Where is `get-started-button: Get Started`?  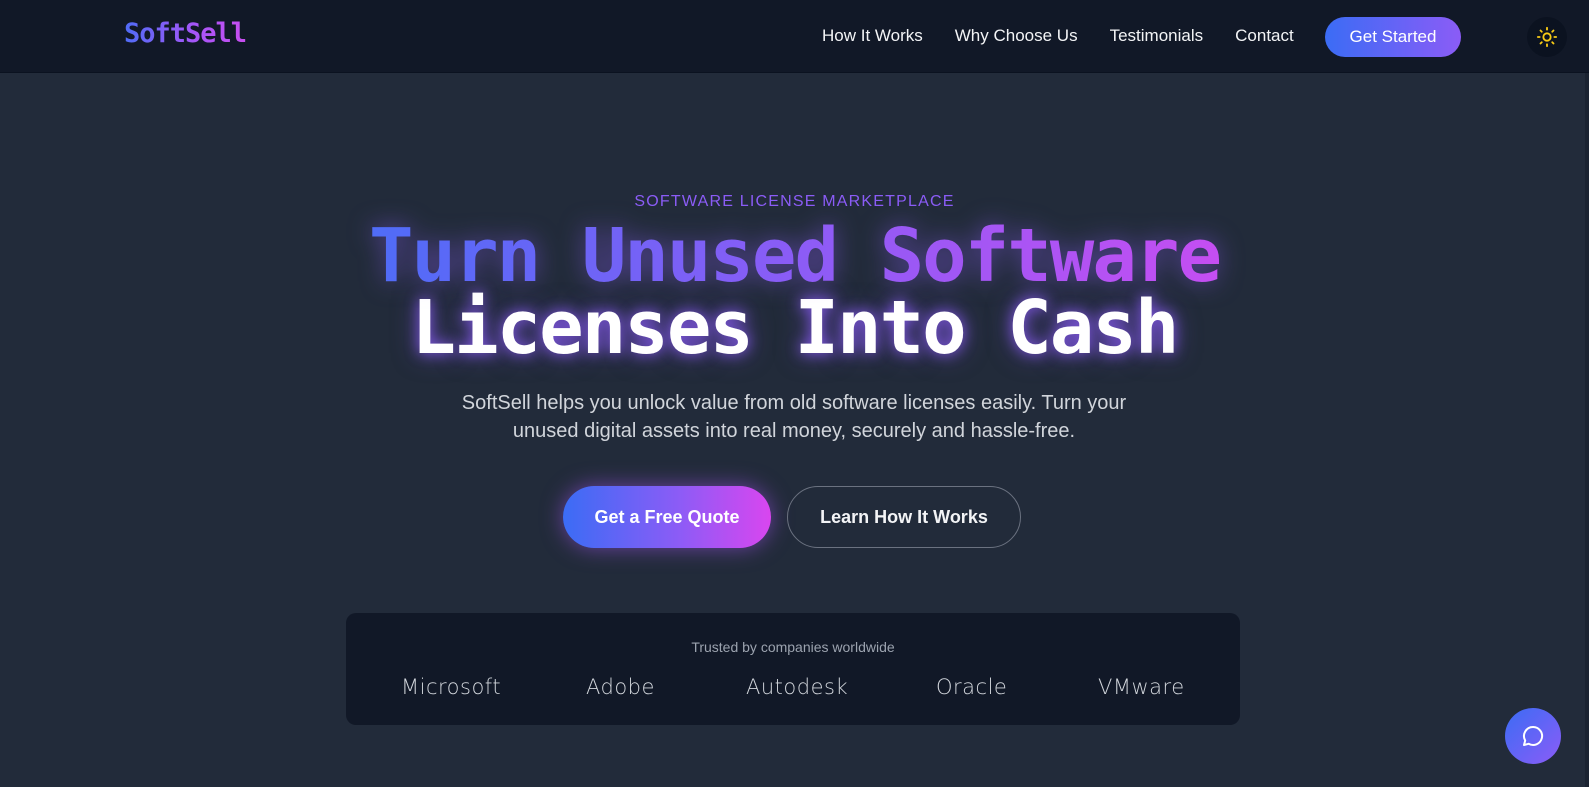
get-started-button: Get Started is located at coordinates (1393, 37).